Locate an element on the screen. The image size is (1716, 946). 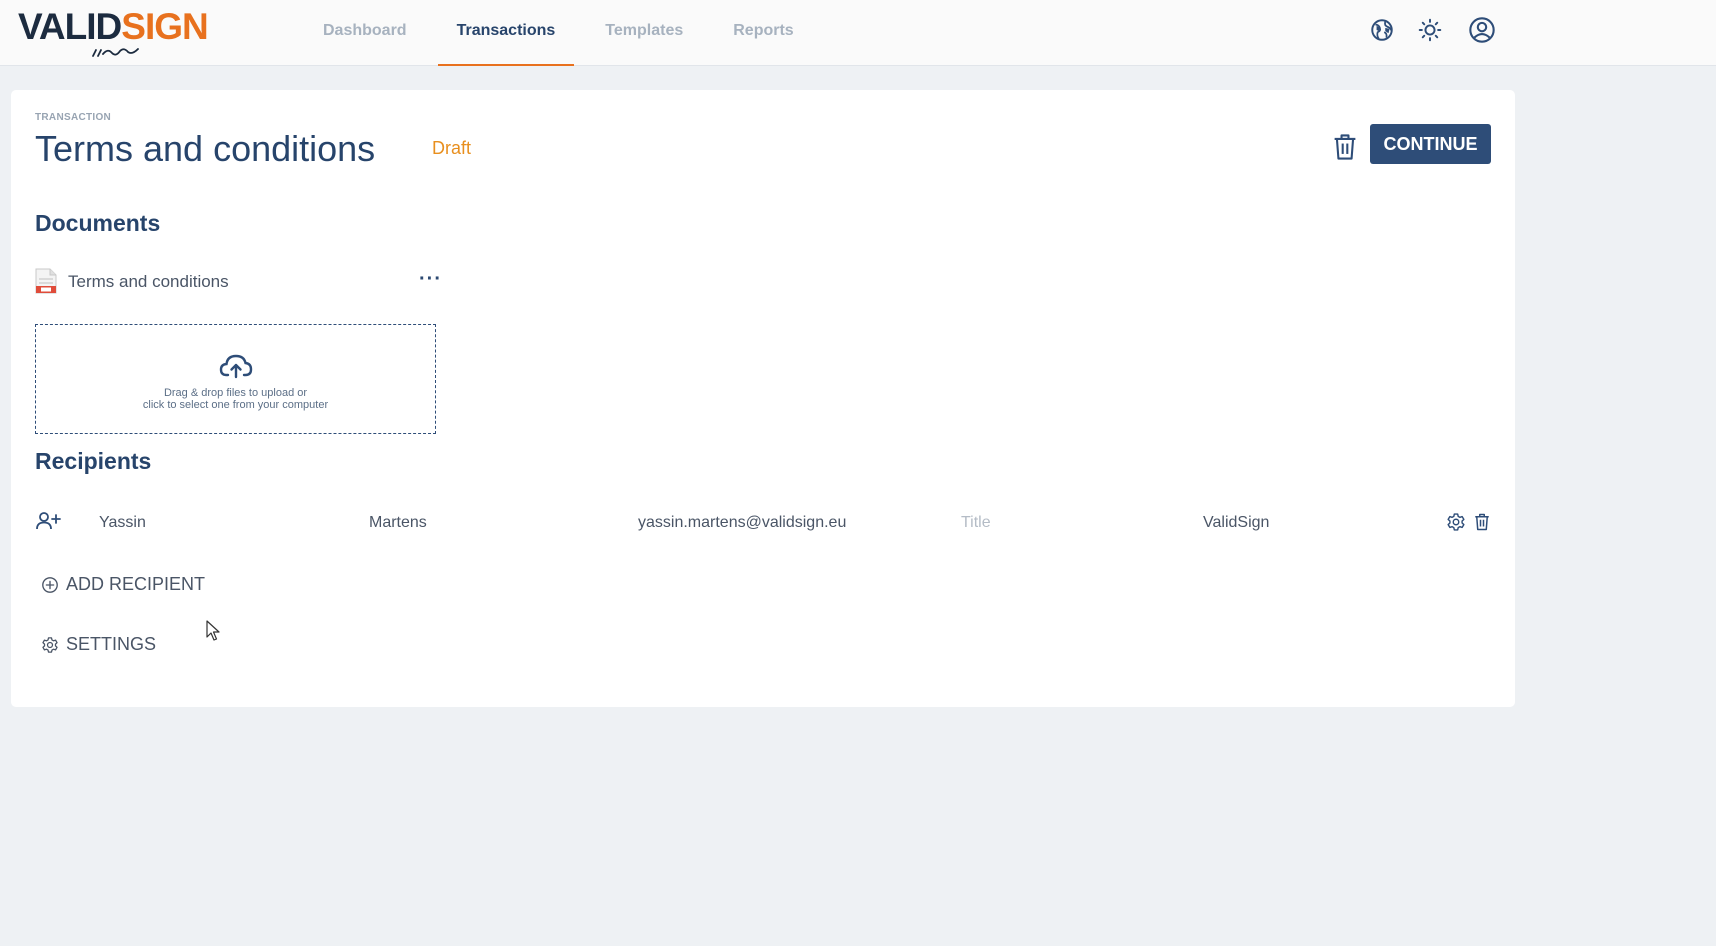
recipient-delete-icon is located at coordinates (1482, 522).